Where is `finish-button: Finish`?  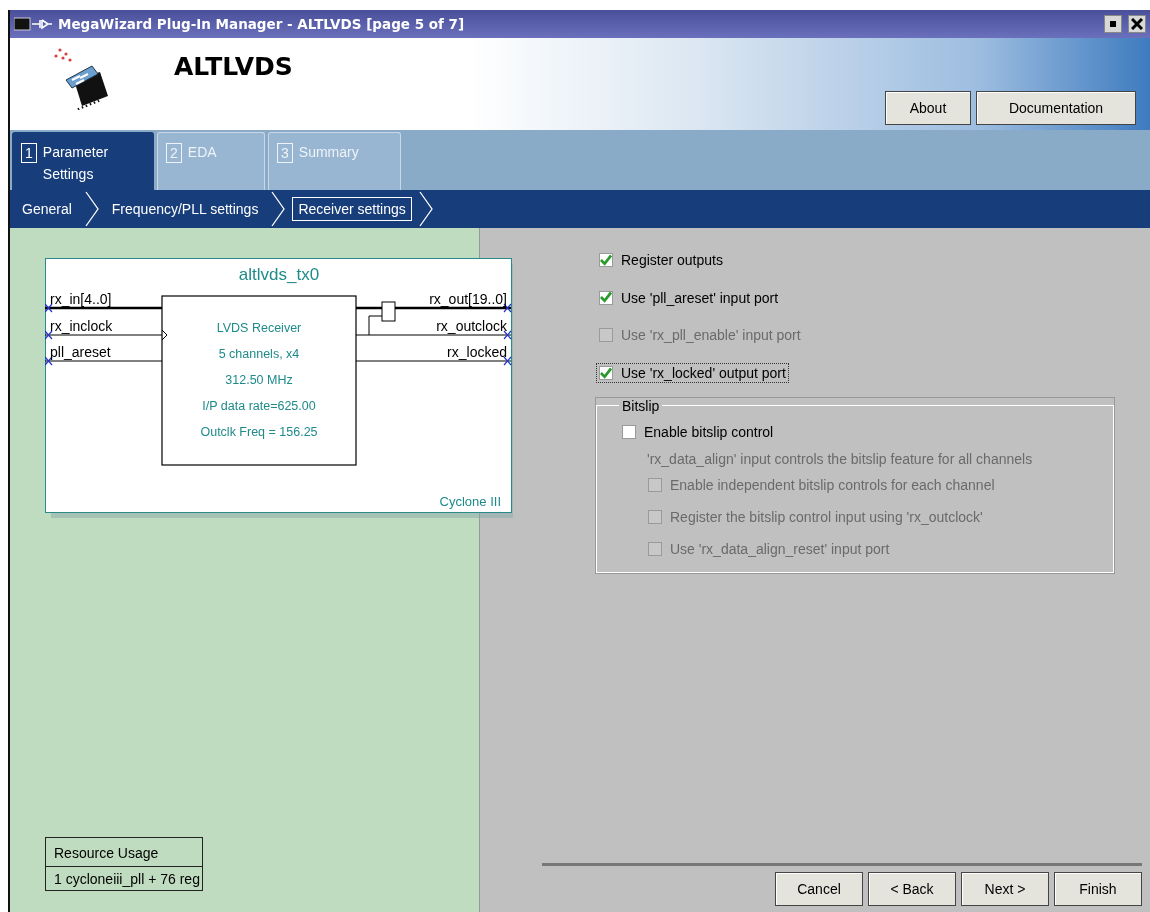 finish-button: Finish is located at coordinates (1098, 889).